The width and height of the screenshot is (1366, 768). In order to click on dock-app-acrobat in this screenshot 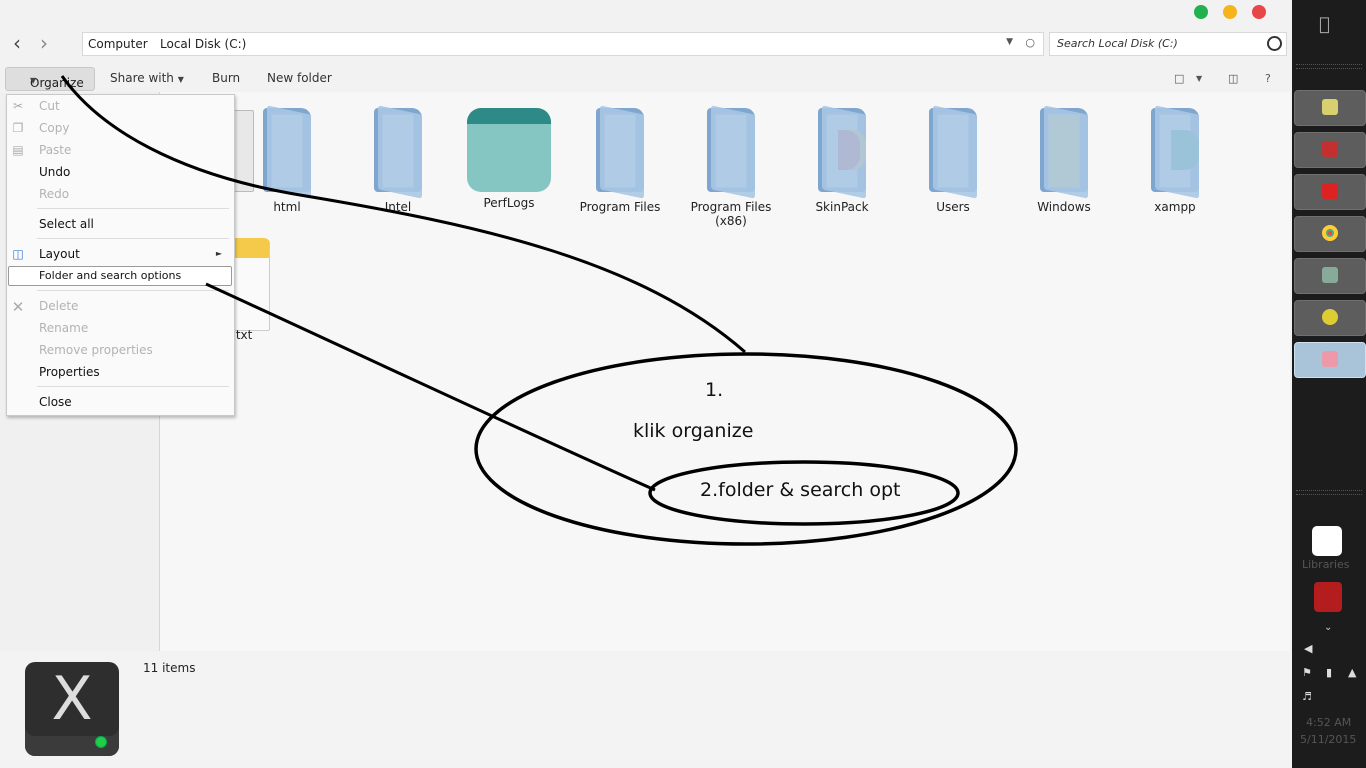, I will do `click(1330, 192)`.